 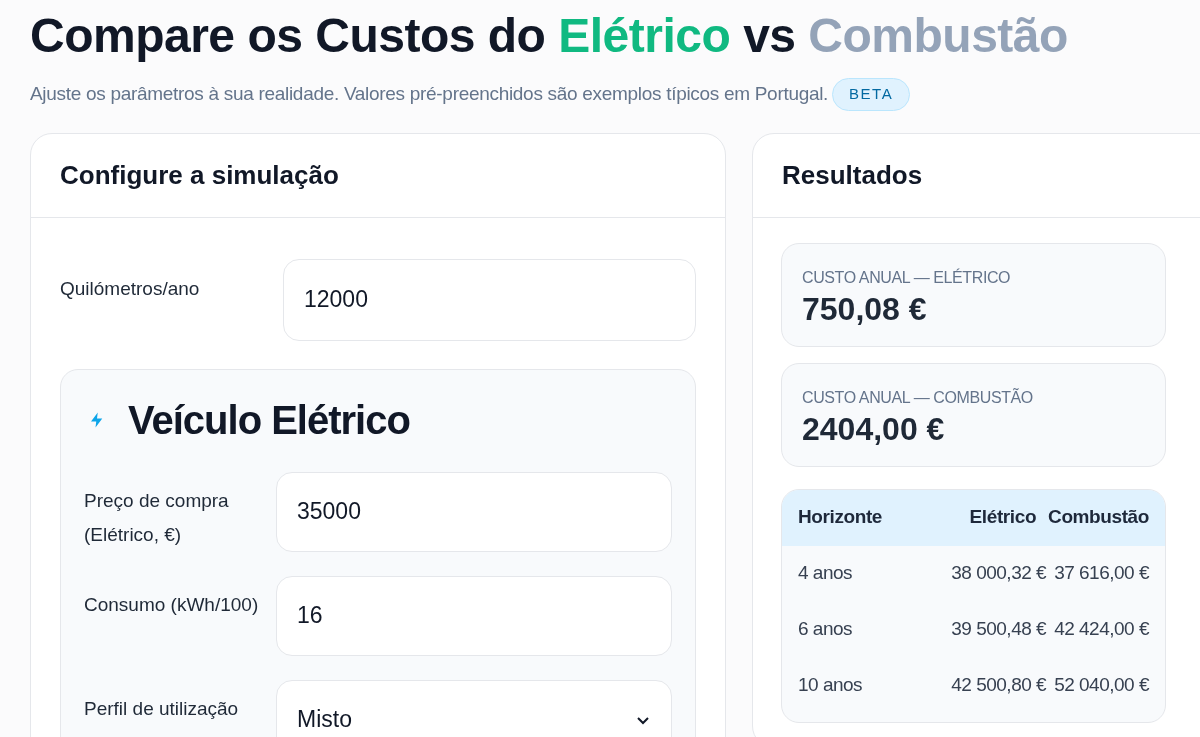 I want to click on table-cell-text: 38 000,32 €, so click(x=999, y=573).